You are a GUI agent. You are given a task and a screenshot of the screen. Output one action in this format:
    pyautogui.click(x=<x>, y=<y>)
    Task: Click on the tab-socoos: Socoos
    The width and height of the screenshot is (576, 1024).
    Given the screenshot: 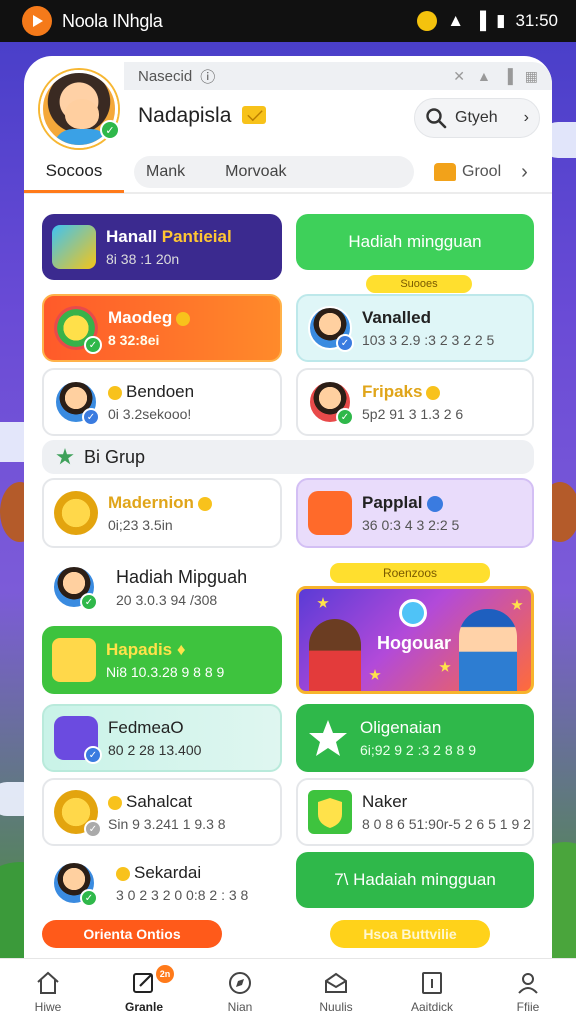 What is the action you would take?
    pyautogui.click(x=74, y=172)
    